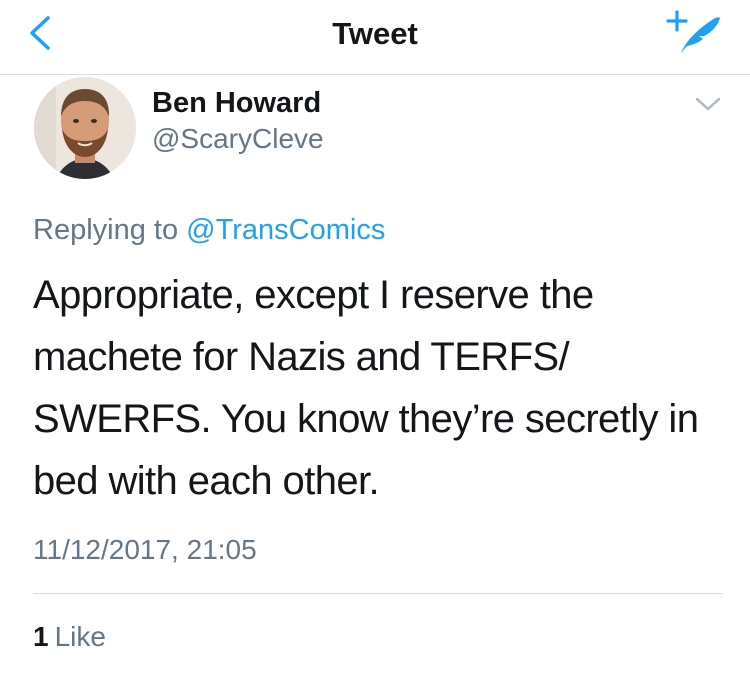  I want to click on avatar-photo, so click(85, 128).